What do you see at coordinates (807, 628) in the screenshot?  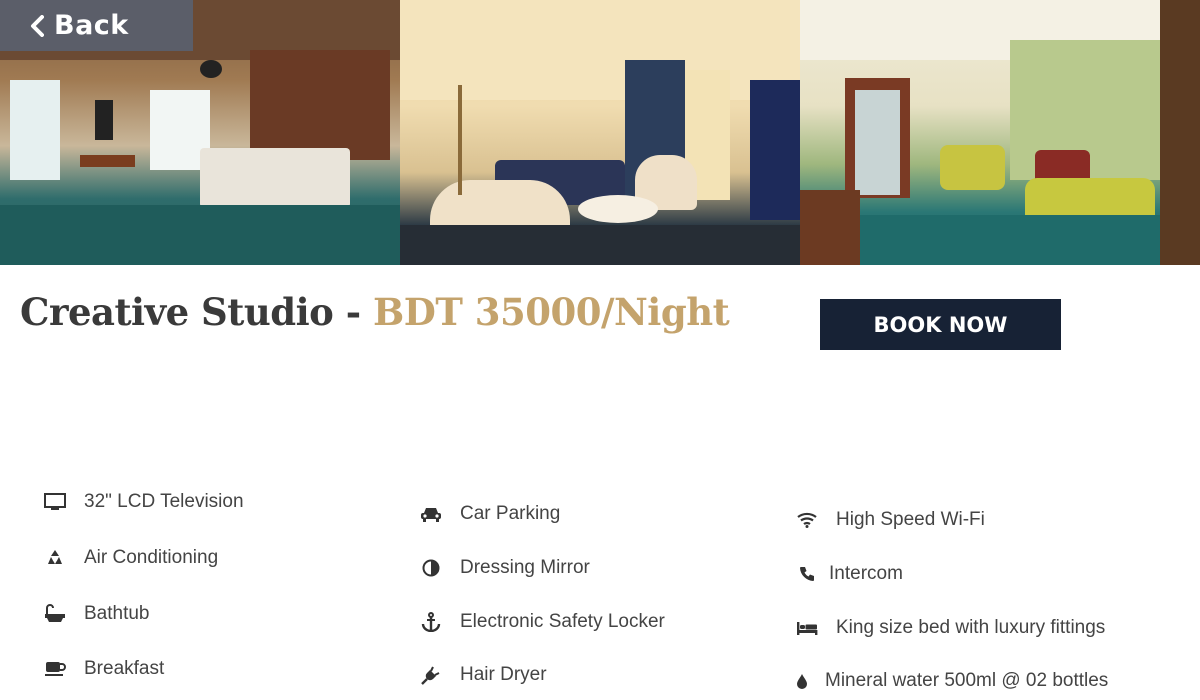 I see `bed-icon` at bounding box center [807, 628].